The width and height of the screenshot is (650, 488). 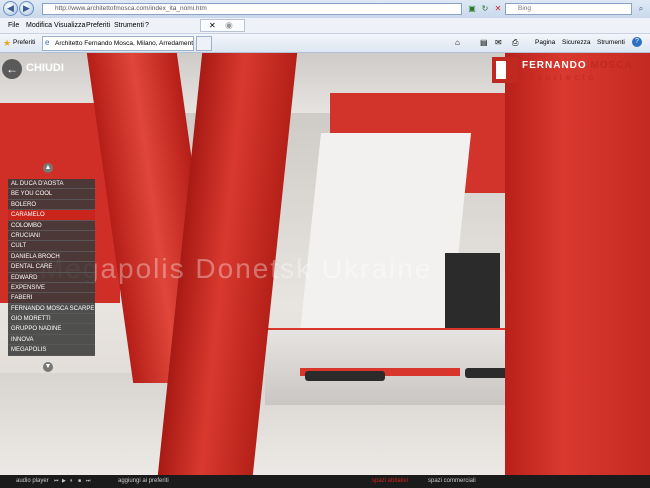 What do you see at coordinates (390, 481) in the screenshot?
I see `link-spazi-abitativi: spazi abitativi` at bounding box center [390, 481].